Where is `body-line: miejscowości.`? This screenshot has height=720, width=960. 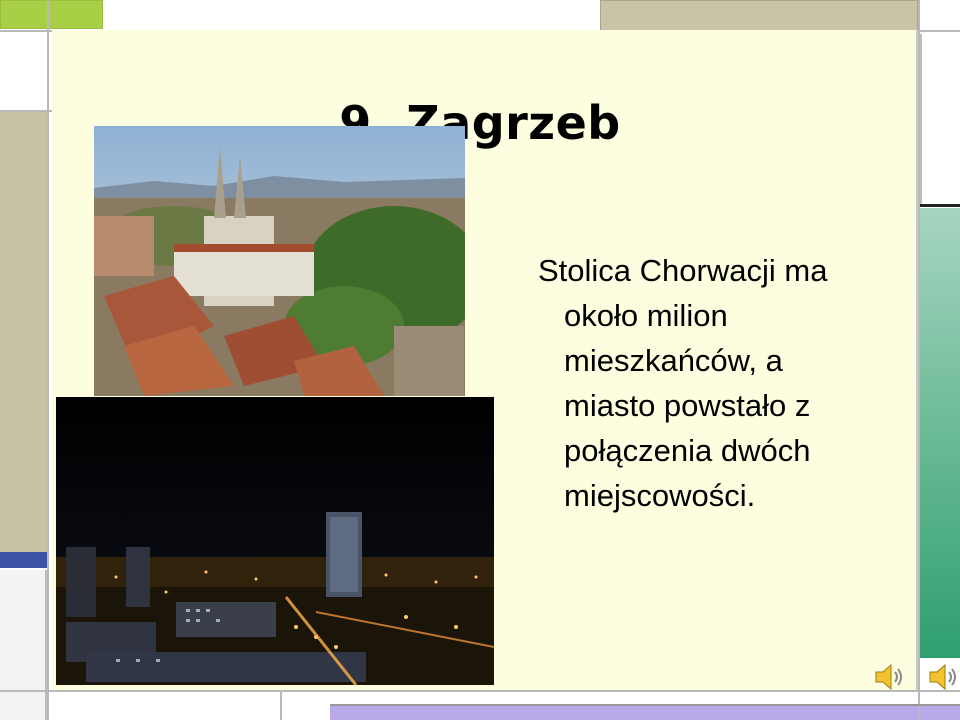 body-line: miejscowości. is located at coordinates (660, 495).